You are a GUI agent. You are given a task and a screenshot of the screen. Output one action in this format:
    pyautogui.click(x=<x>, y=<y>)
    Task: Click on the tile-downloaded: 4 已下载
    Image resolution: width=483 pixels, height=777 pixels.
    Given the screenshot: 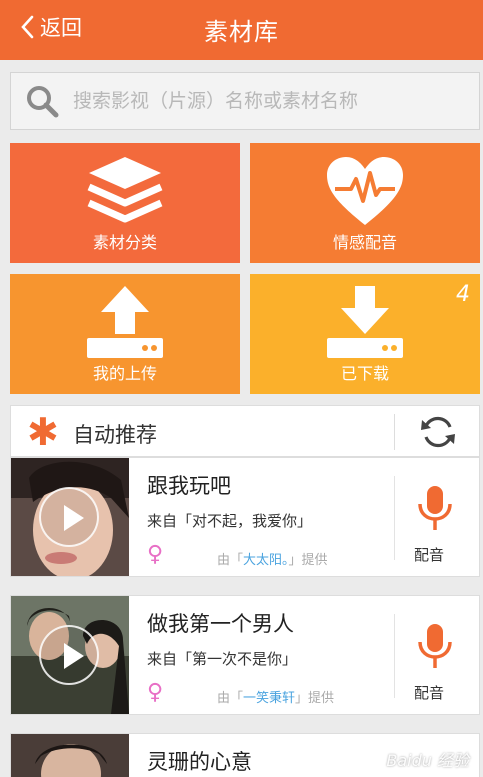 What is the action you would take?
    pyautogui.click(x=365, y=334)
    